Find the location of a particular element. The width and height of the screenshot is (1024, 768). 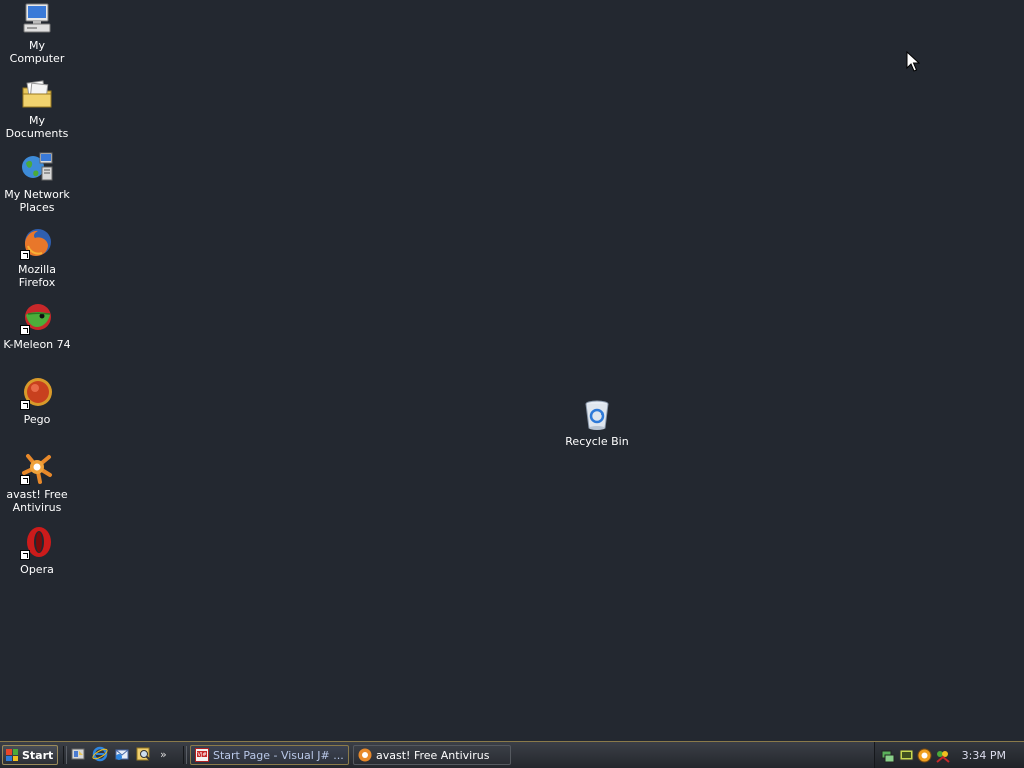

desktop-icon-pego: Pego is located at coordinates (37, 401).